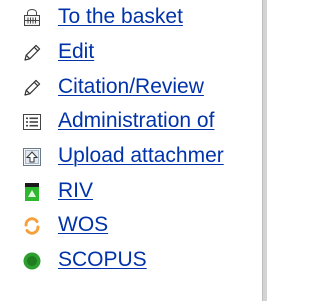 The width and height of the screenshot is (320, 301). What do you see at coordinates (83, 225) in the screenshot?
I see `wos-link: WOS` at bounding box center [83, 225].